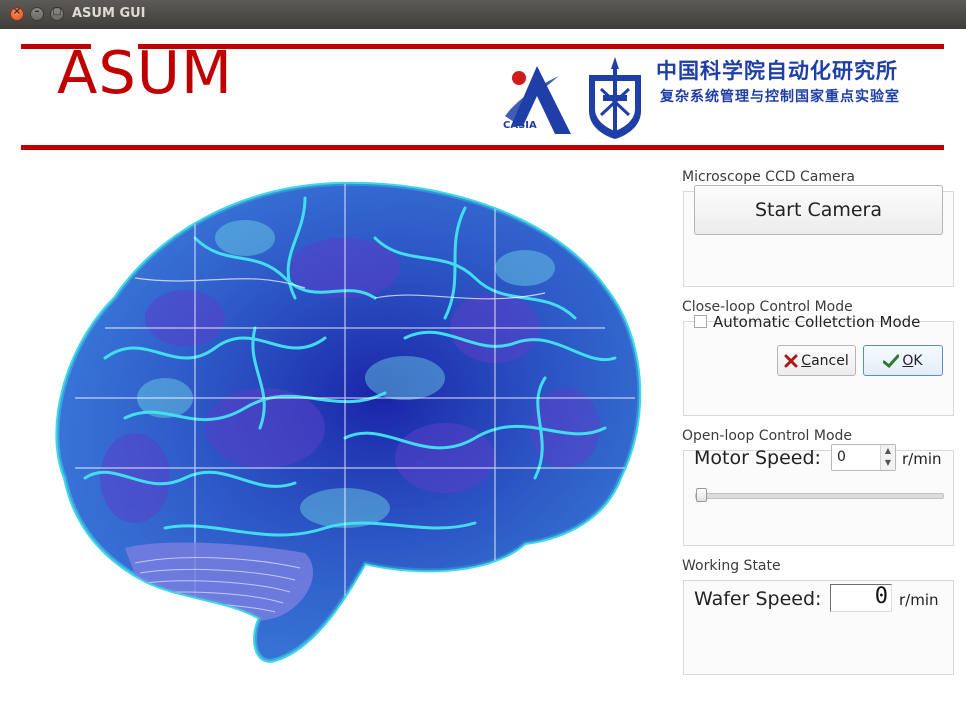 Image resolution: width=966 pixels, height=710 pixels. I want to click on casia-logo-text: CASIA, so click(520, 125).